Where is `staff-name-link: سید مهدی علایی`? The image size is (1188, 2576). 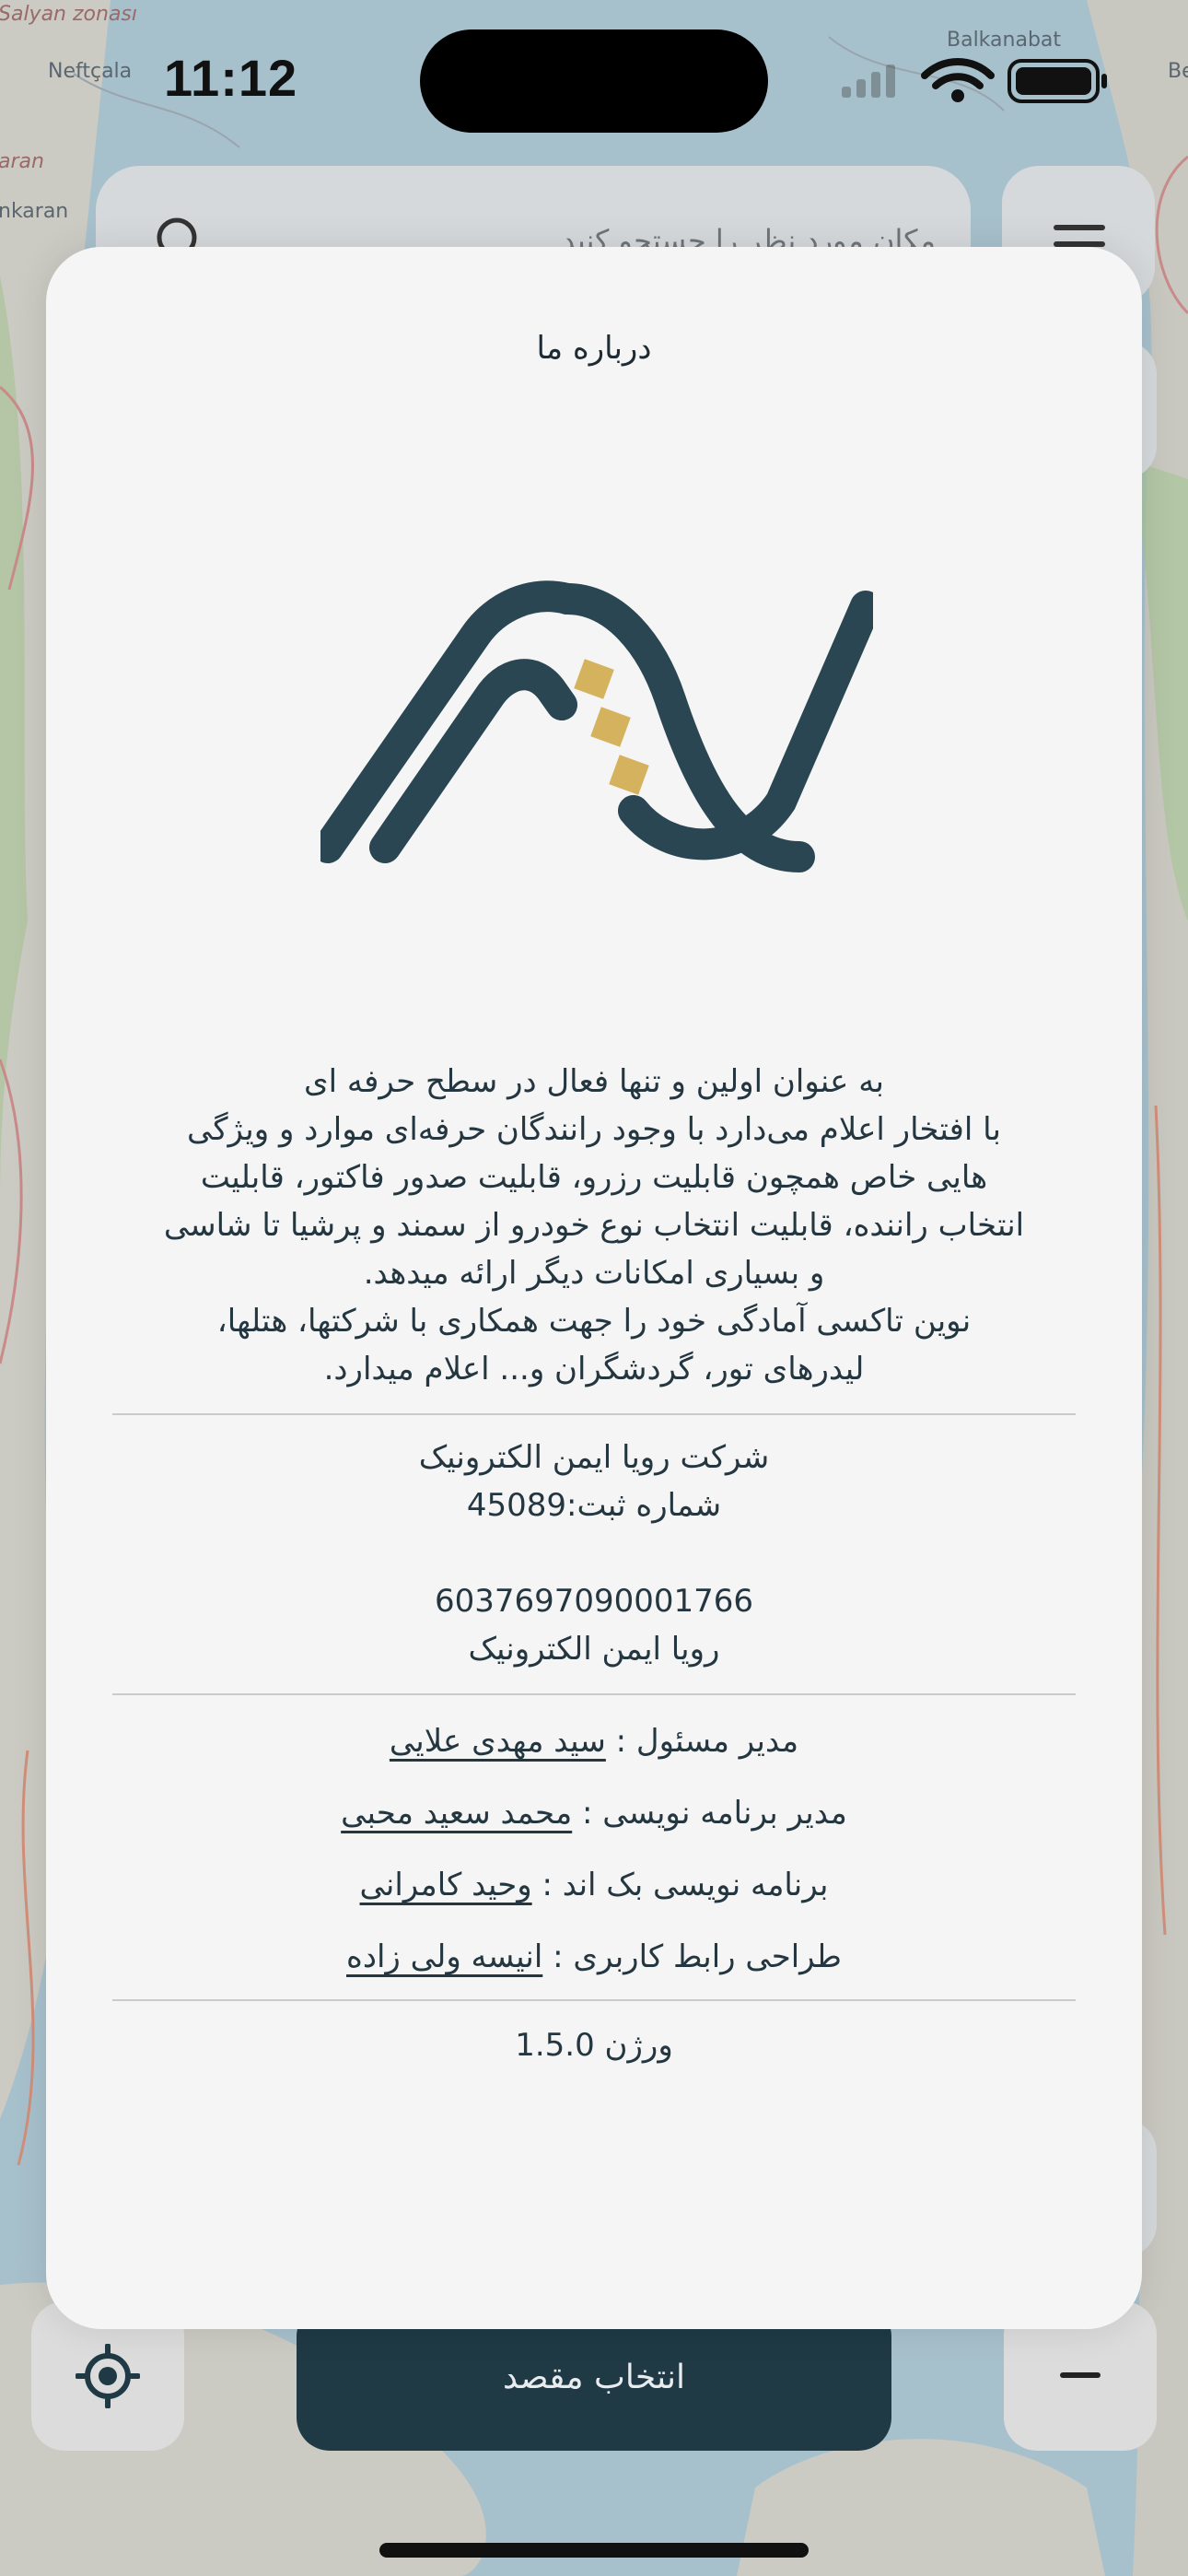
staff-name-link: سید مهدی علایی is located at coordinates (498, 1741).